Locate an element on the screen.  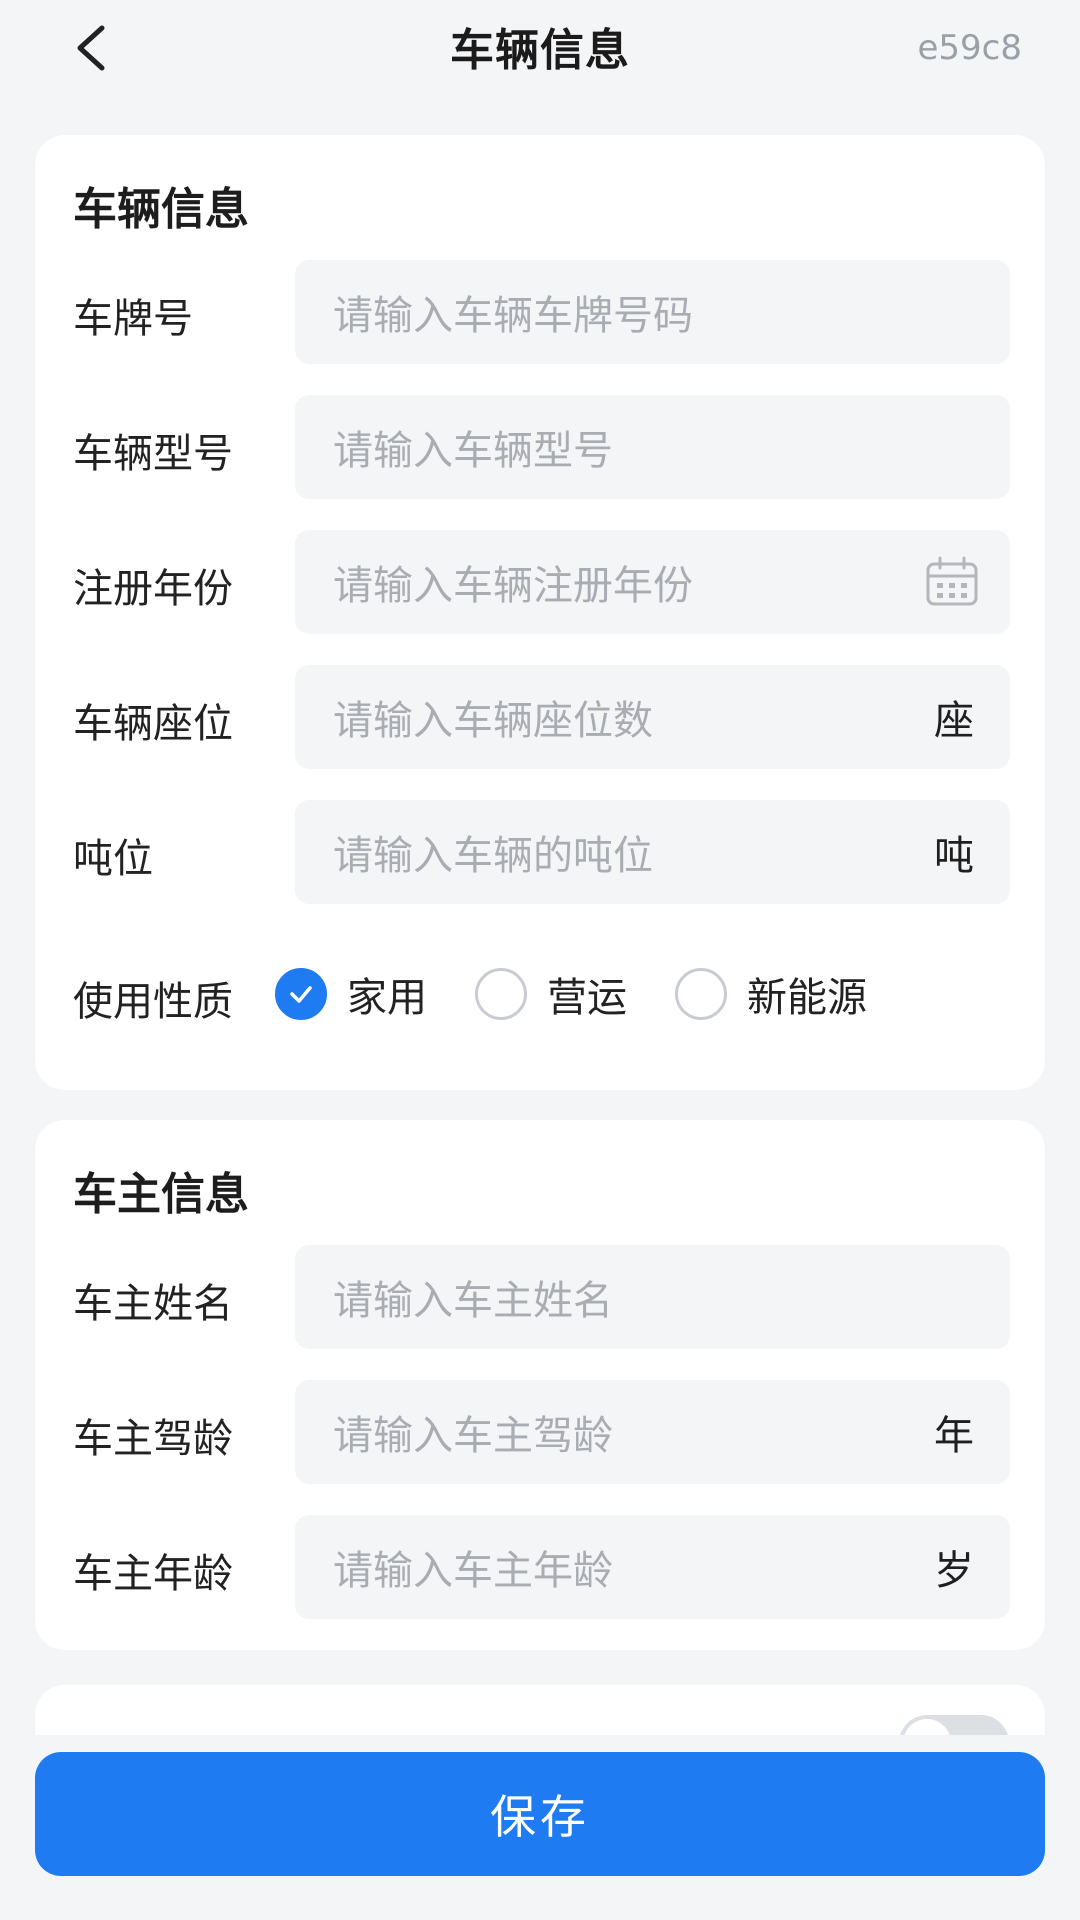
tonnage-unit: 吨 is located at coordinates (954, 856).